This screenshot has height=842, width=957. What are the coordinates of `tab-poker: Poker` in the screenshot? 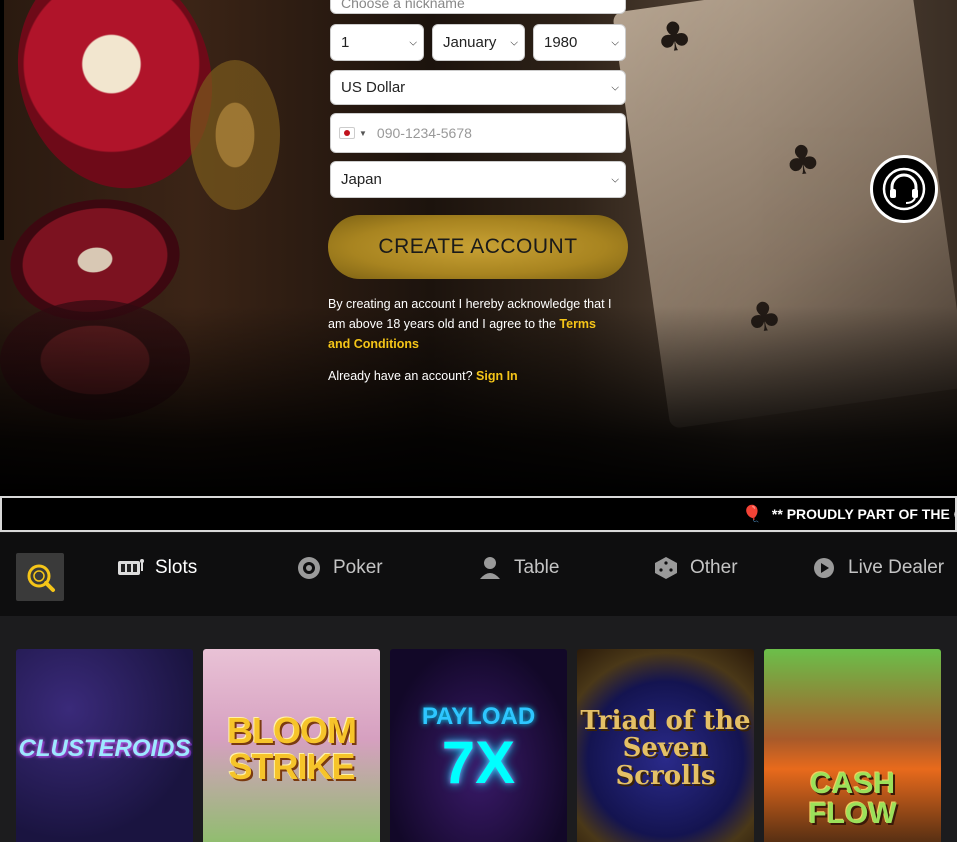 It's located at (339, 568).